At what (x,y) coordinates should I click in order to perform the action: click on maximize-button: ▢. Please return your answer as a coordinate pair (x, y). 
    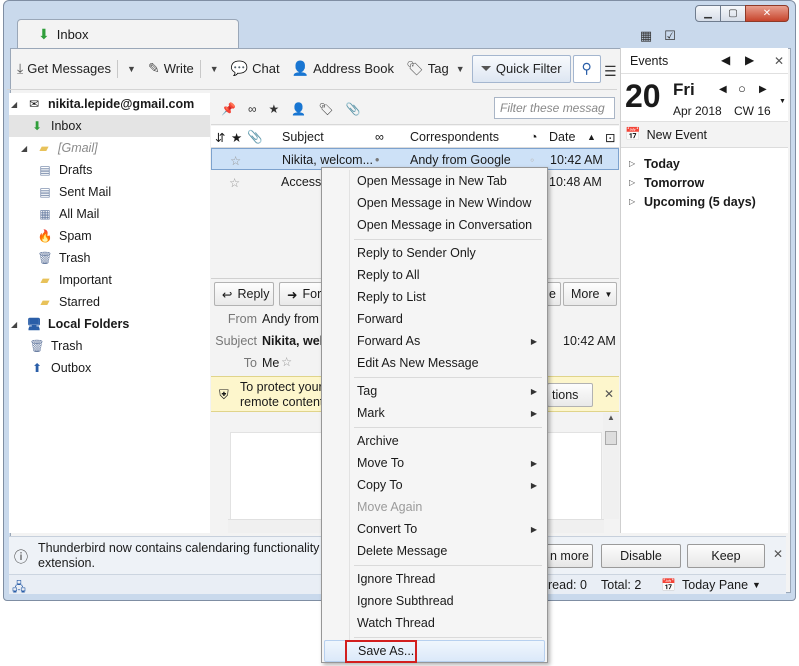
    Looking at the image, I should click on (733, 13).